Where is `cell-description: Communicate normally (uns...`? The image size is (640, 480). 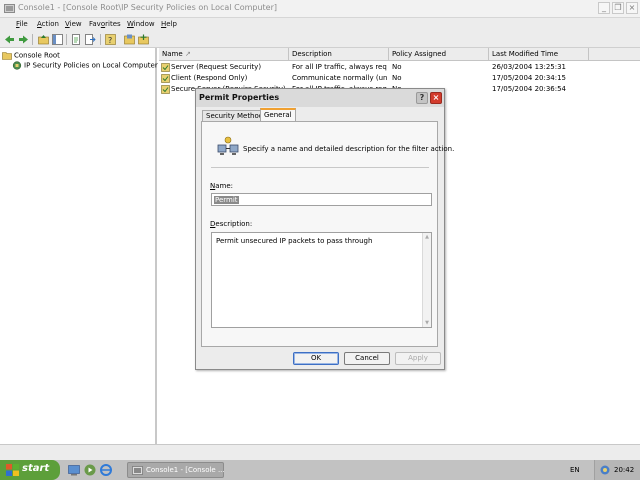
cell-description: Communicate normally (uns... is located at coordinates (339, 78).